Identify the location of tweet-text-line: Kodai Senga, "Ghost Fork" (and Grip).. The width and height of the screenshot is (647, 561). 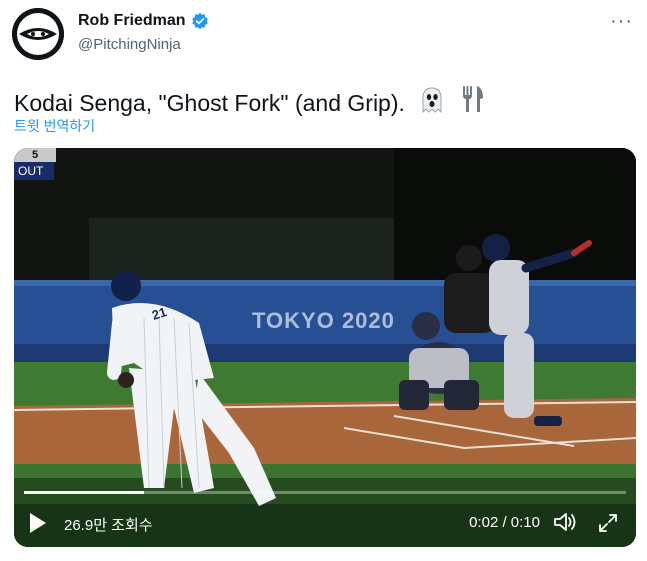
(250, 102).